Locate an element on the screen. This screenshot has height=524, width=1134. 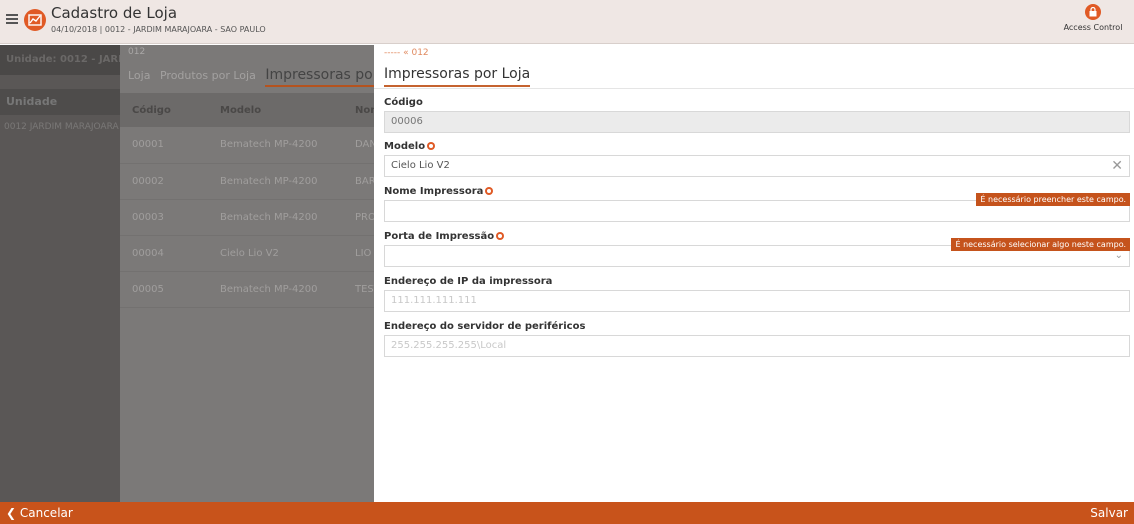
unit-column-header: Unidade is located at coordinates (60, 102).